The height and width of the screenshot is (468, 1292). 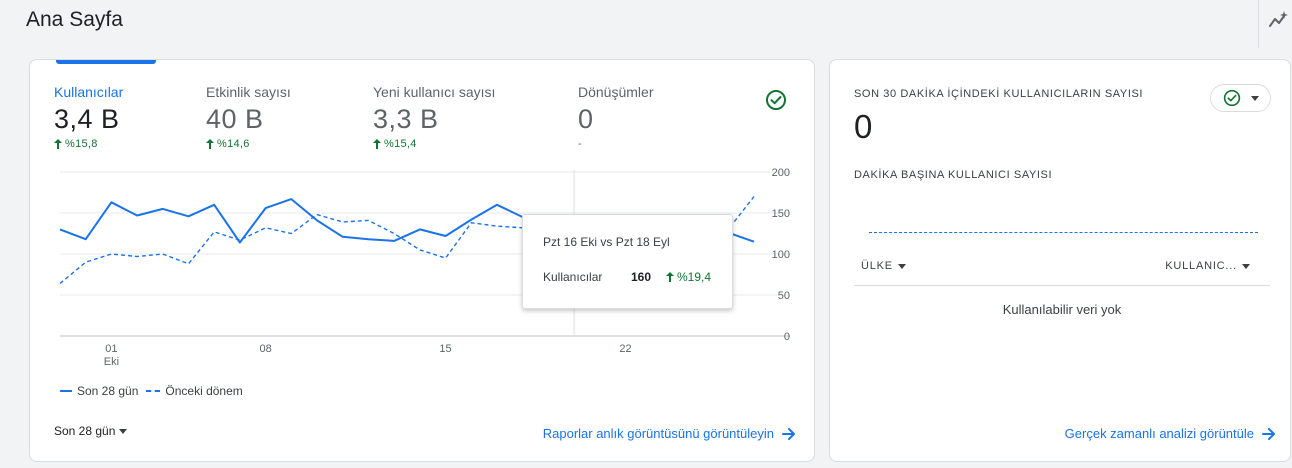 I want to click on metric-label: Etkinlik sayısı, so click(x=248, y=92).